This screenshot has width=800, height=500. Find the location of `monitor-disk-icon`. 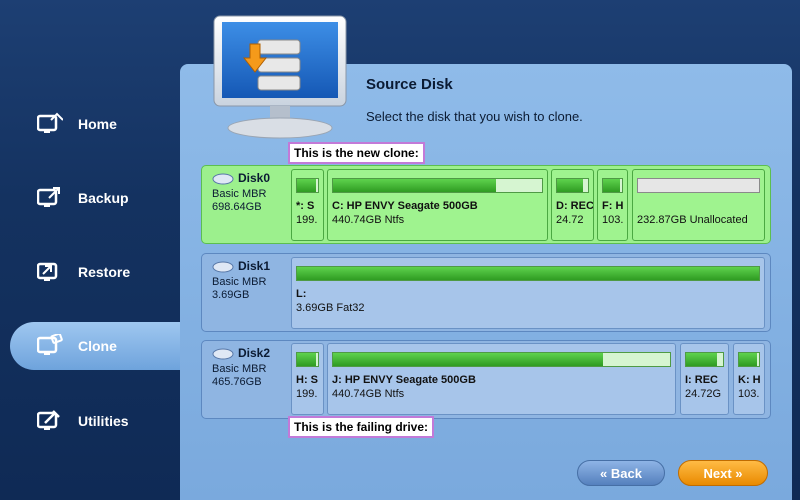

monitor-disk-icon is located at coordinates (280, 78).